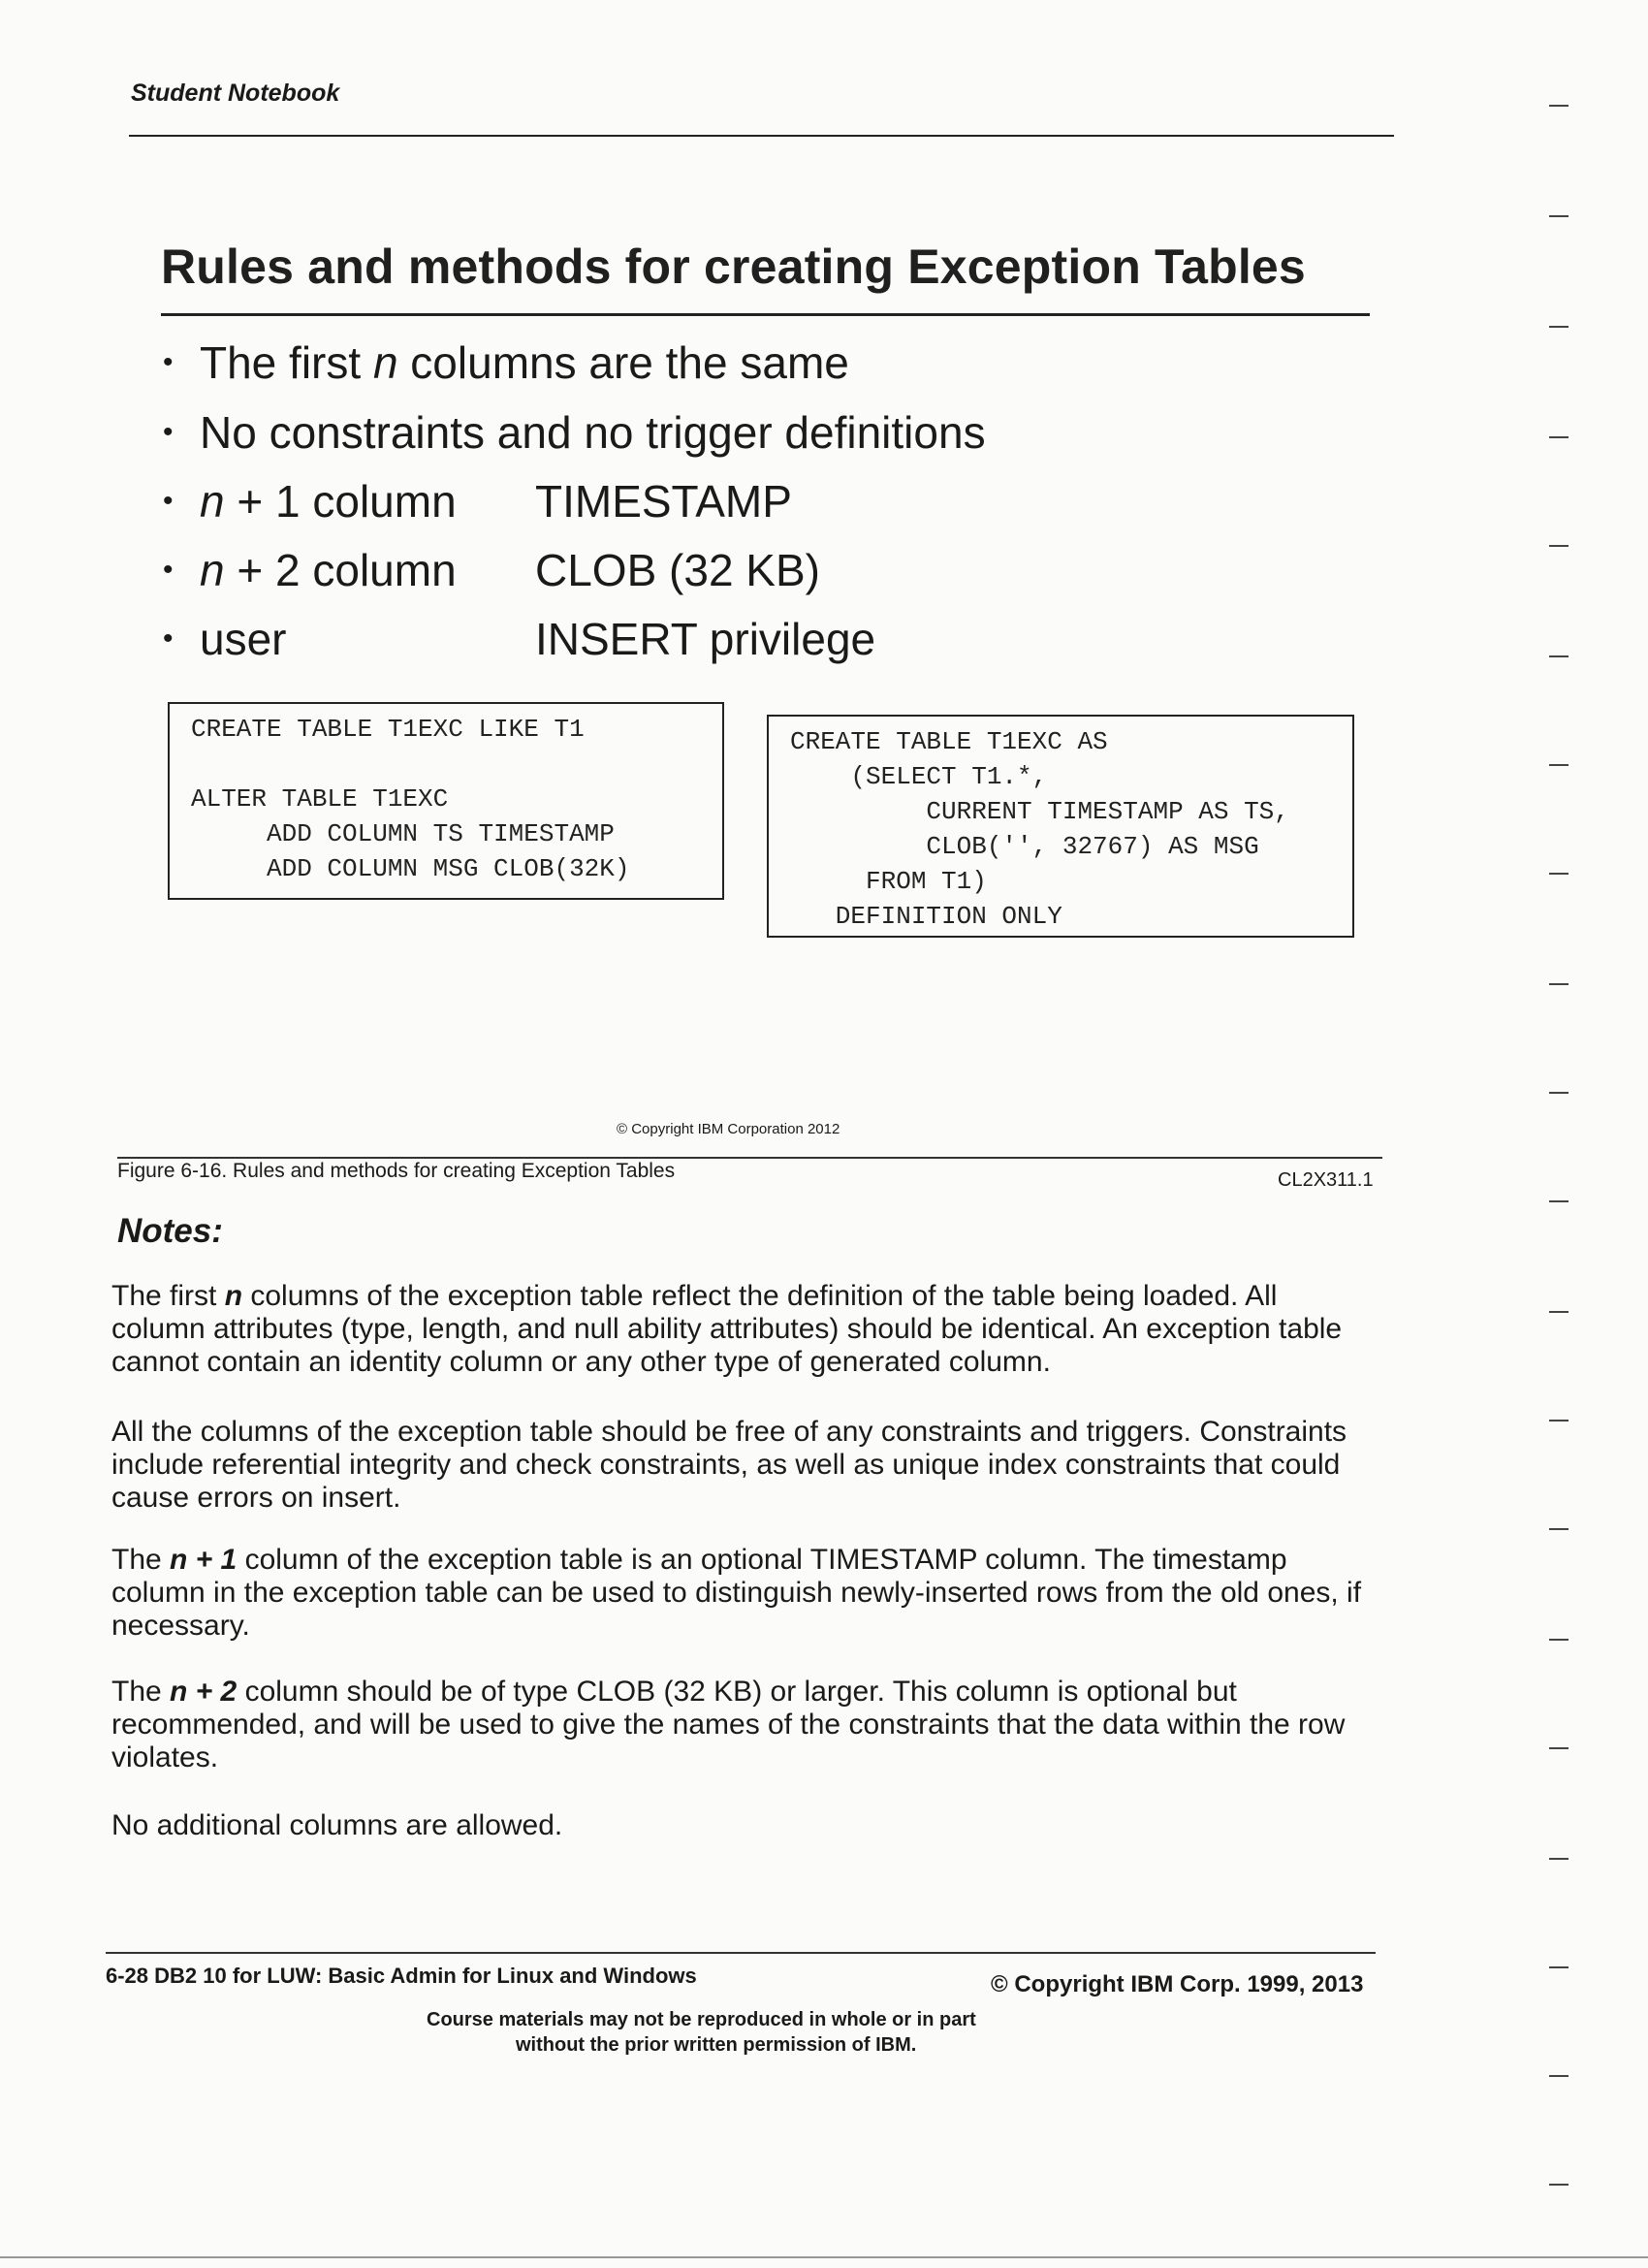 This screenshot has width=1648, height=2268. I want to click on notes-paragraph: No additional columns are allowed., so click(741, 1825).